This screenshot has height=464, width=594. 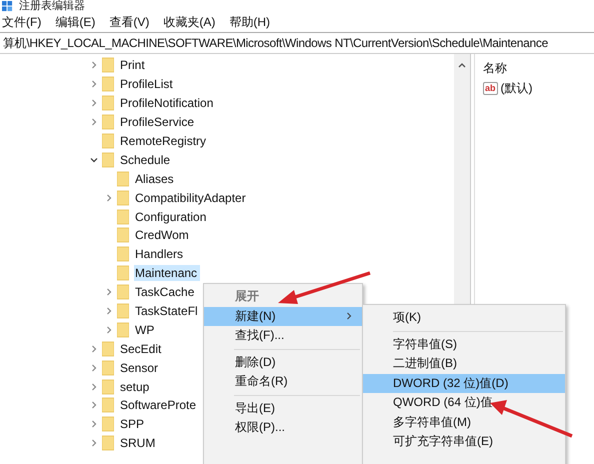 What do you see at coordinates (464, 422) in the screenshot?
I see `menu-item: 多字符串值(M)` at bounding box center [464, 422].